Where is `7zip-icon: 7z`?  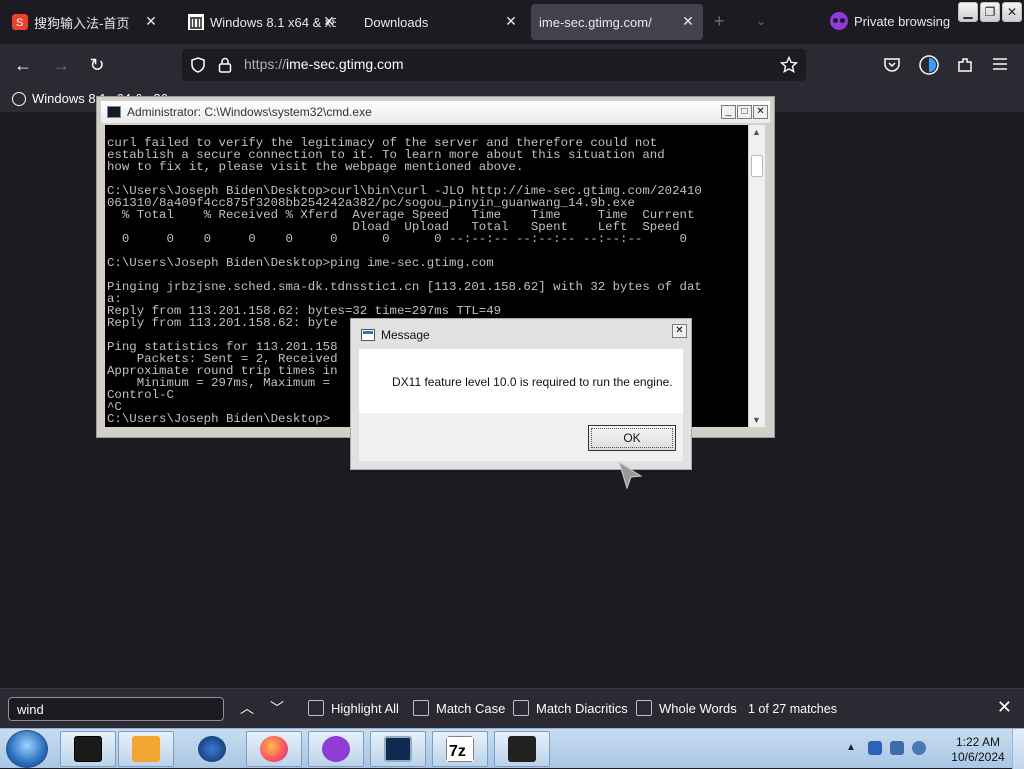 7zip-icon: 7z is located at coordinates (460, 749).